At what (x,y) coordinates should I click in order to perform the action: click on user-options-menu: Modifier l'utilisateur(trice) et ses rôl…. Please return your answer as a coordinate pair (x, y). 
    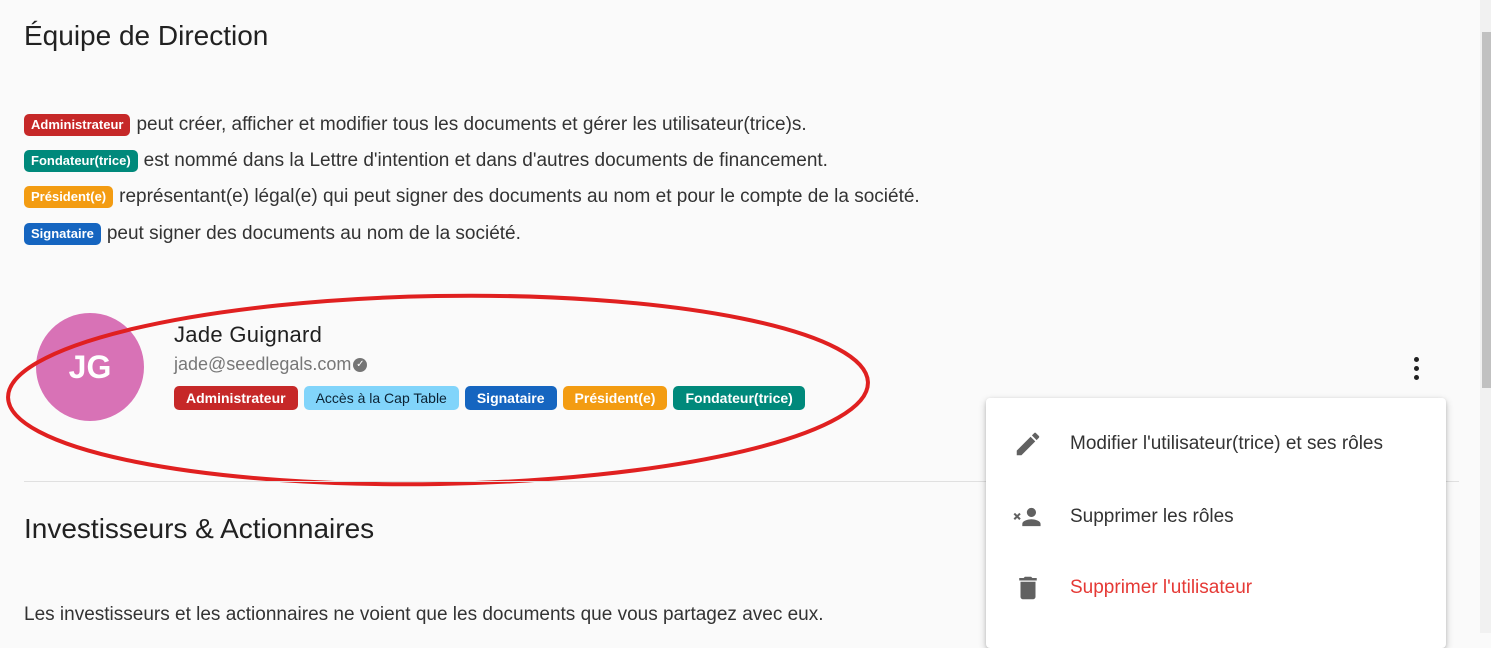
    Looking at the image, I should click on (1216, 523).